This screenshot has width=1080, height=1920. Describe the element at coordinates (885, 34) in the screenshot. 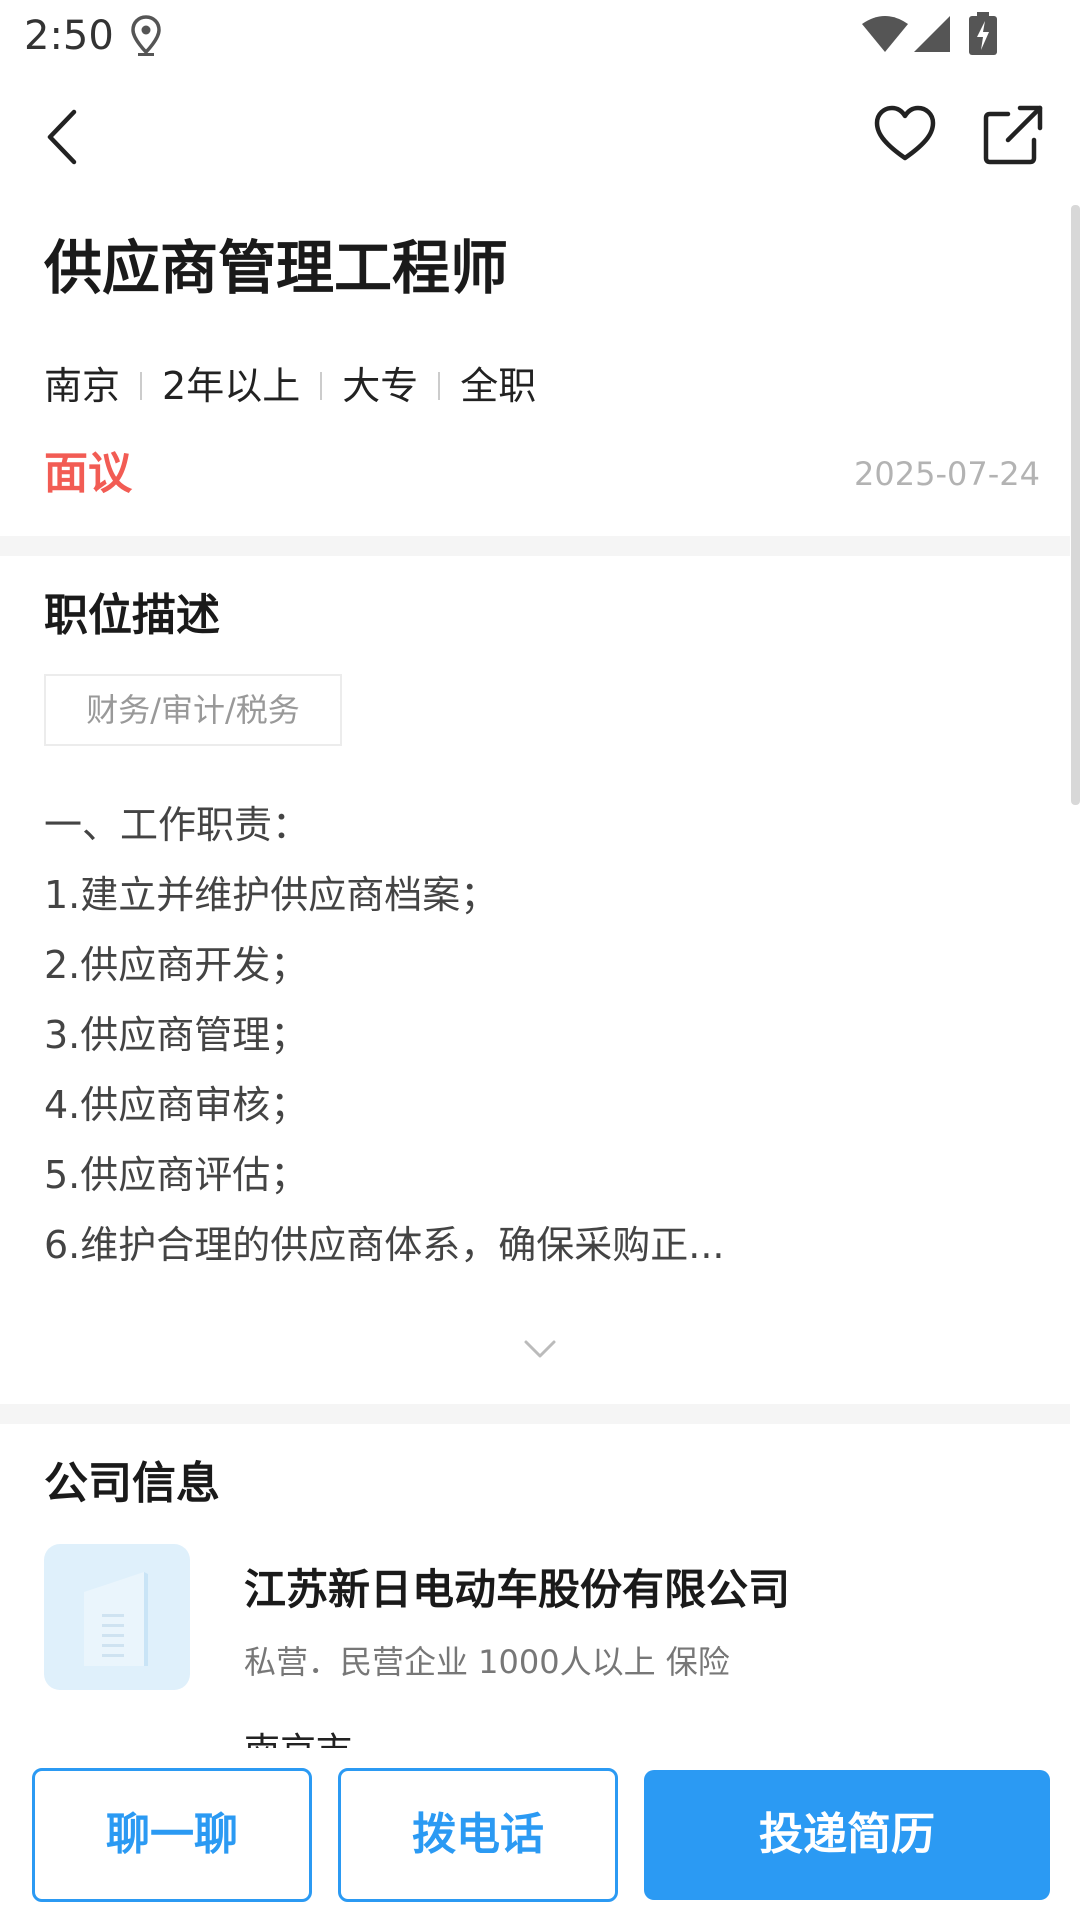

I see `wifi-icon` at that location.